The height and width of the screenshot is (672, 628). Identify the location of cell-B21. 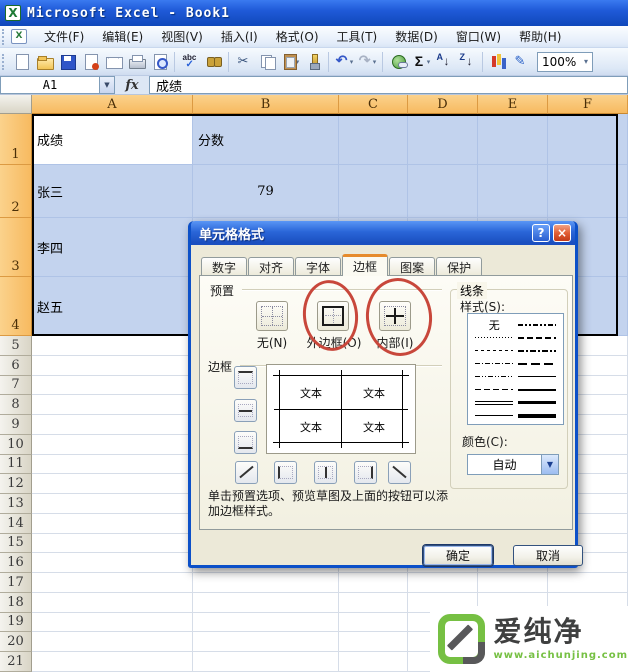
(266, 662).